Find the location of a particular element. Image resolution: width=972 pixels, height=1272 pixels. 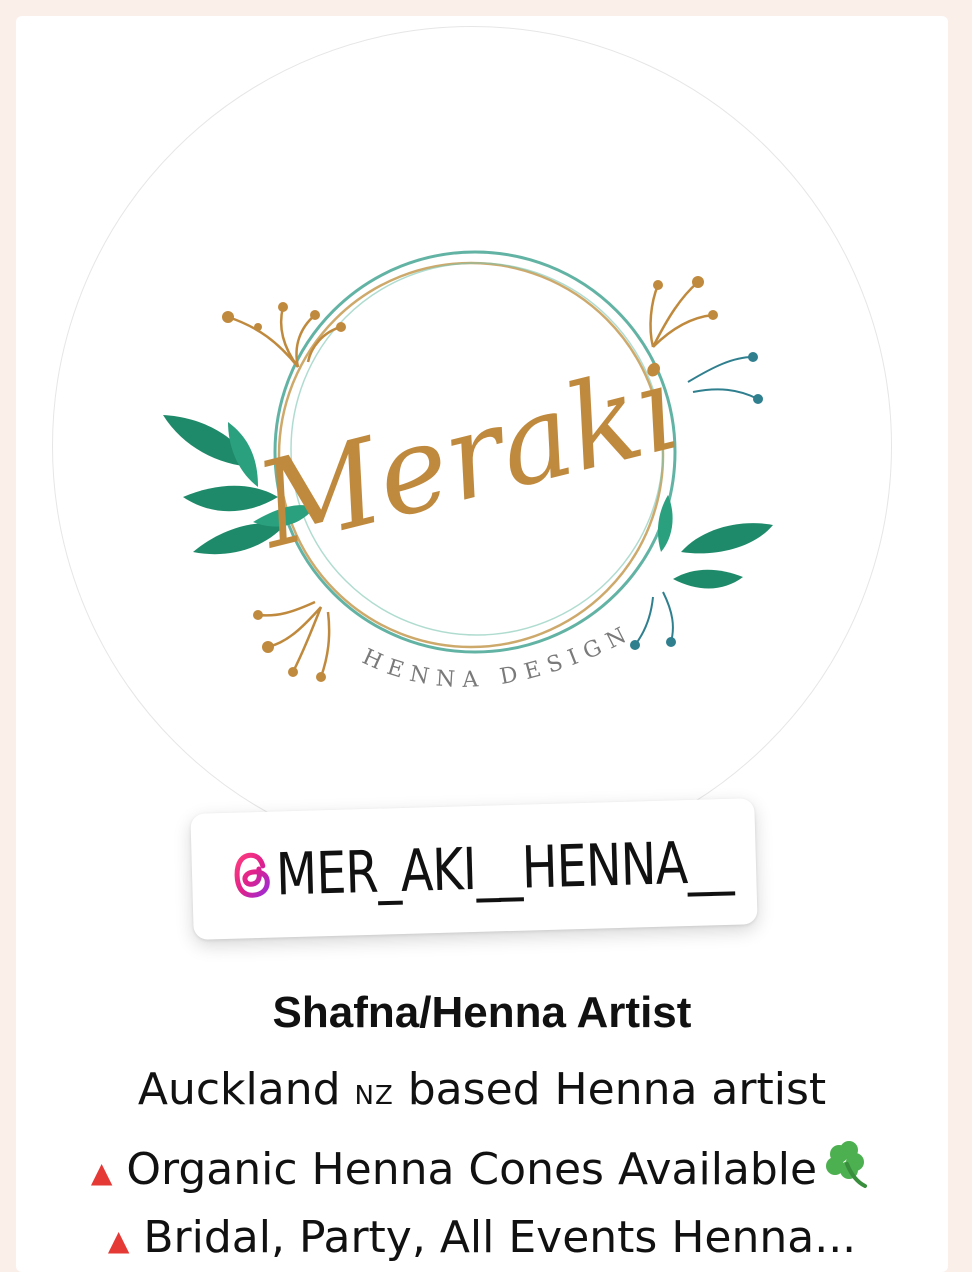

bio-line-location: Auckland NZ based Henna artist is located at coordinates (482, 1089).